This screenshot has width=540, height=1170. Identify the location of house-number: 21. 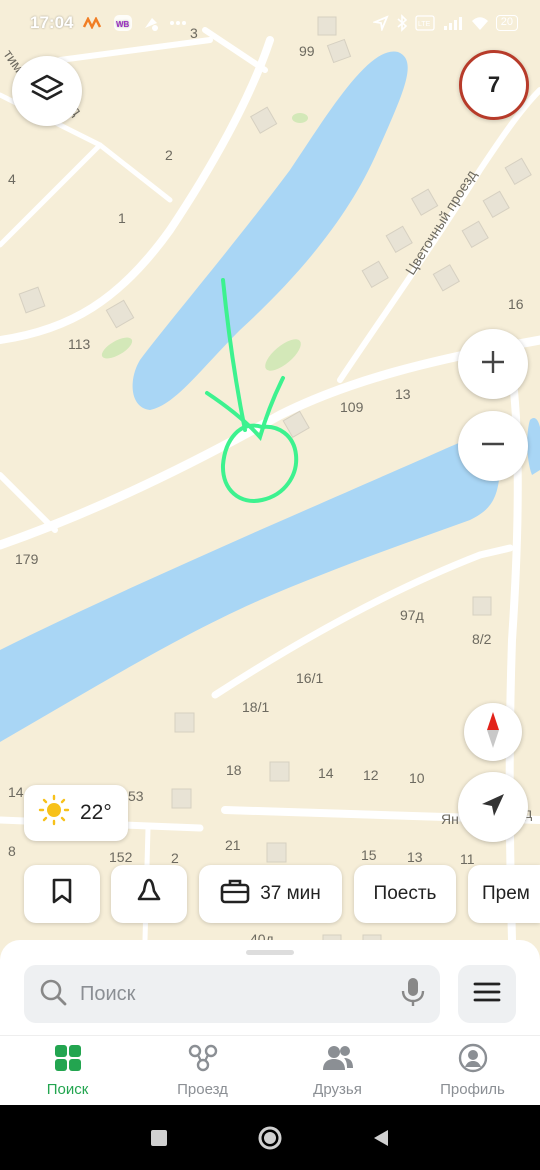
(233, 845).